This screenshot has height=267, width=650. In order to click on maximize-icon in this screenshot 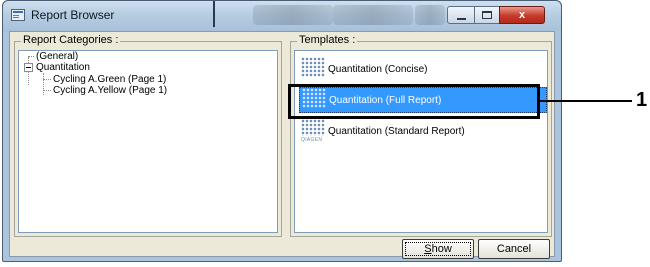, I will do `click(487, 15)`.